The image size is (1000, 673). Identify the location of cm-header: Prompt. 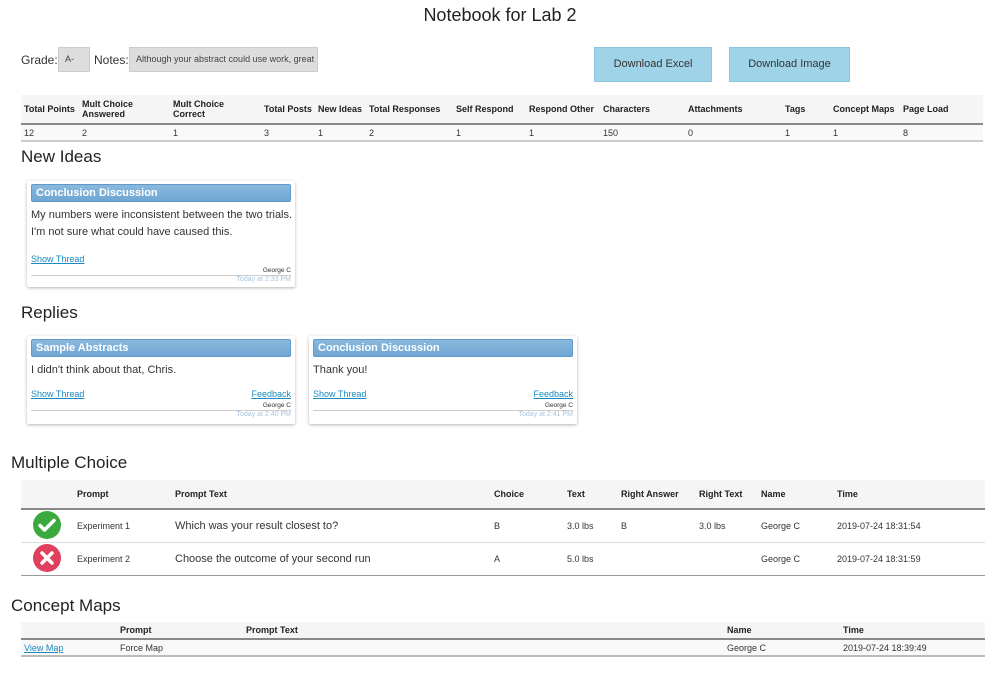
(180, 631).